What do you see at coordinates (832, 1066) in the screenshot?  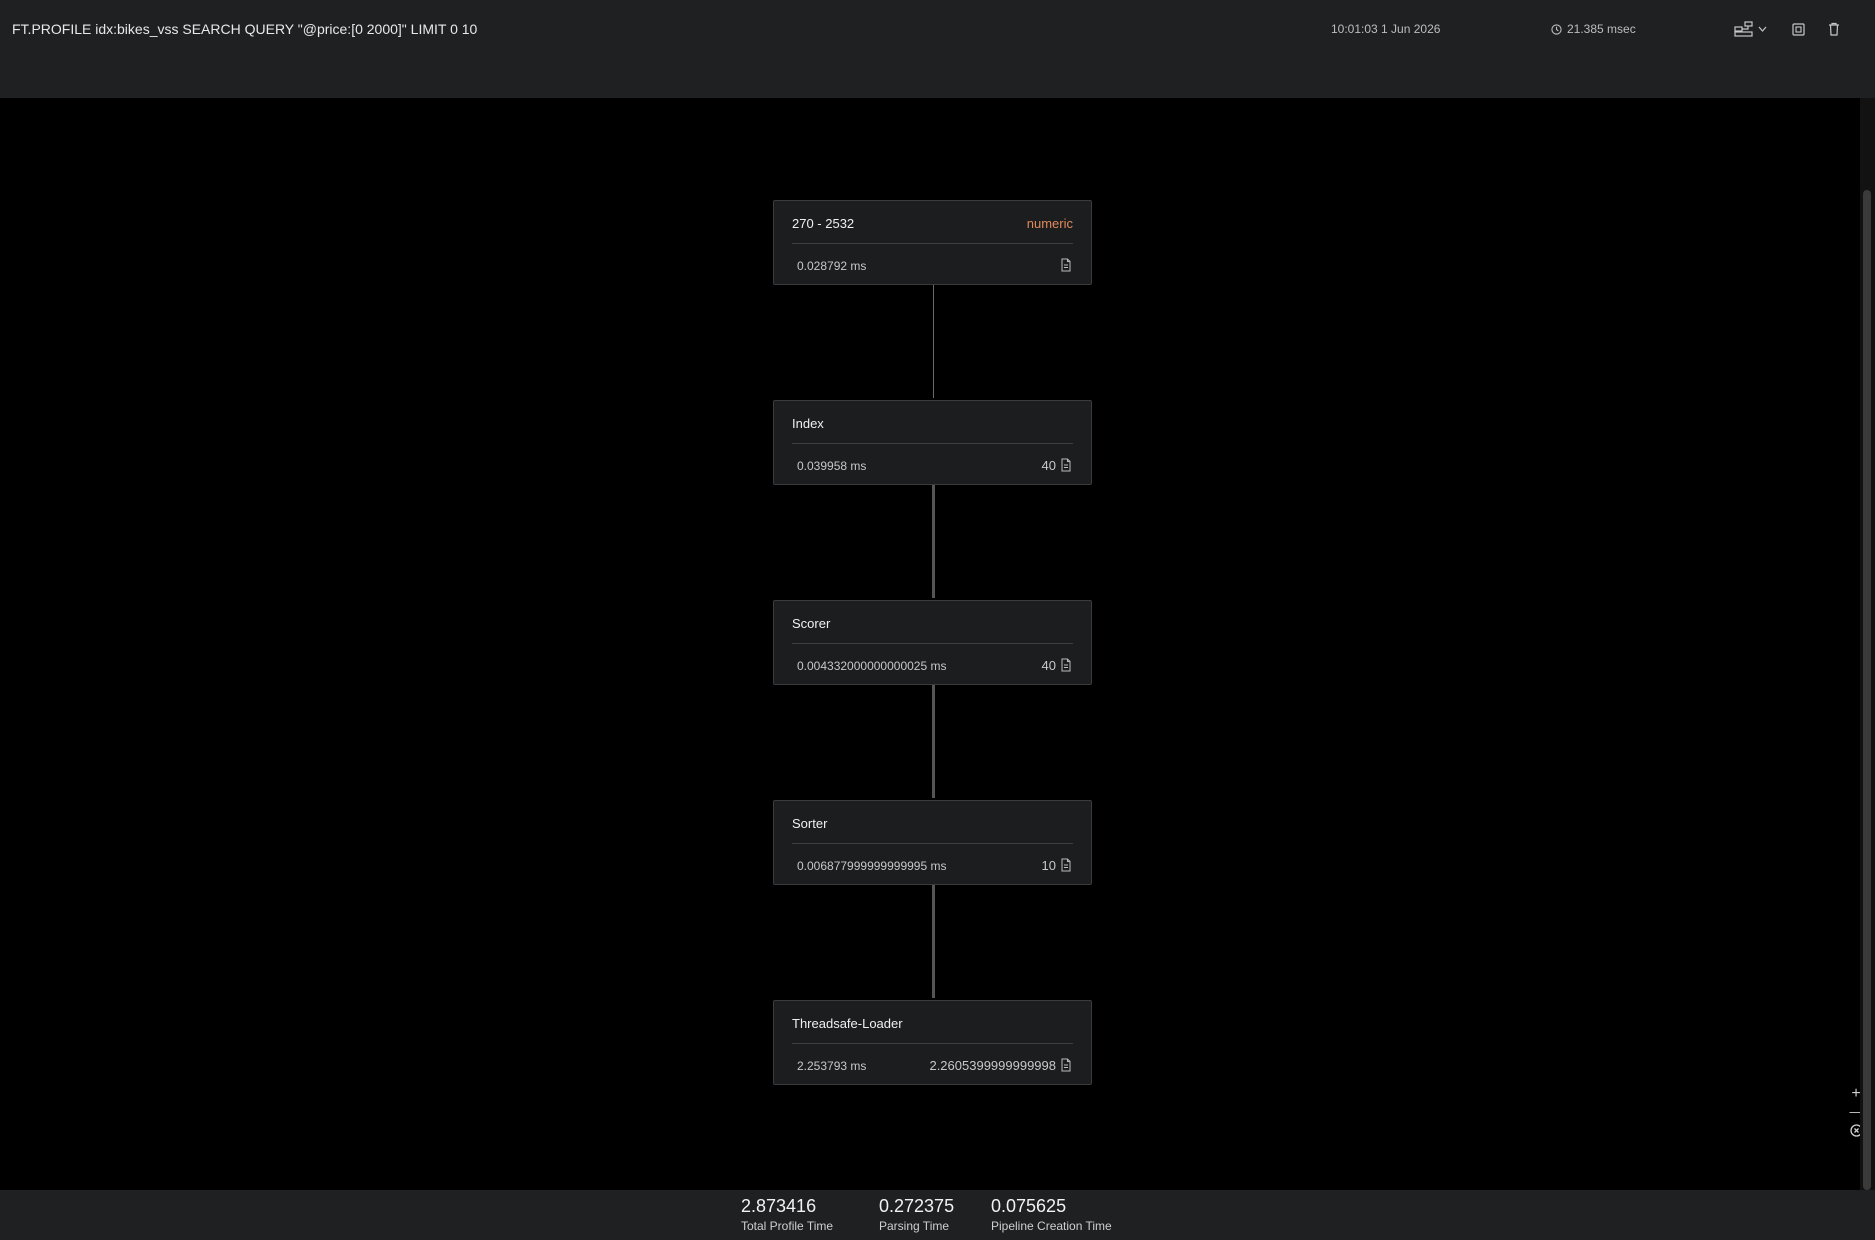 I see `node-time: 2.253793 ms` at bounding box center [832, 1066].